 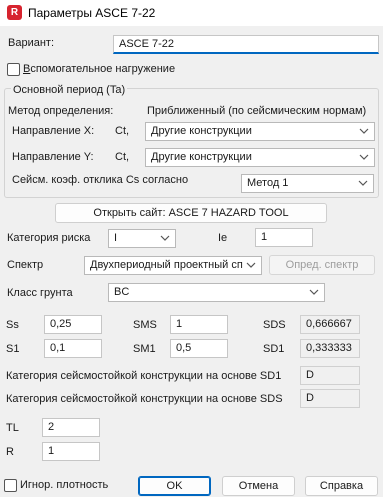 I want to click on spectrum-label: Спектр, so click(x=25, y=265).